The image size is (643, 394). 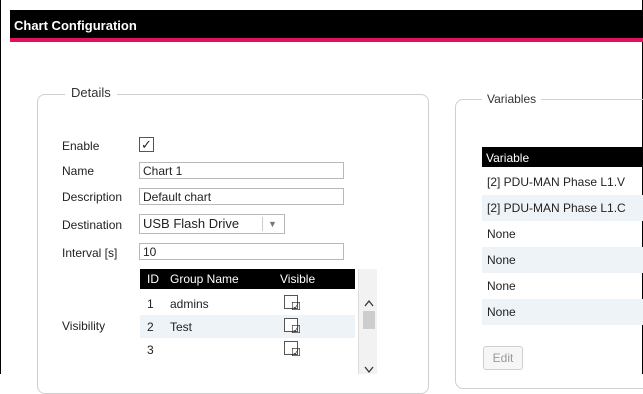 What do you see at coordinates (241, 196) in the screenshot?
I see `description-field: Default chart` at bounding box center [241, 196].